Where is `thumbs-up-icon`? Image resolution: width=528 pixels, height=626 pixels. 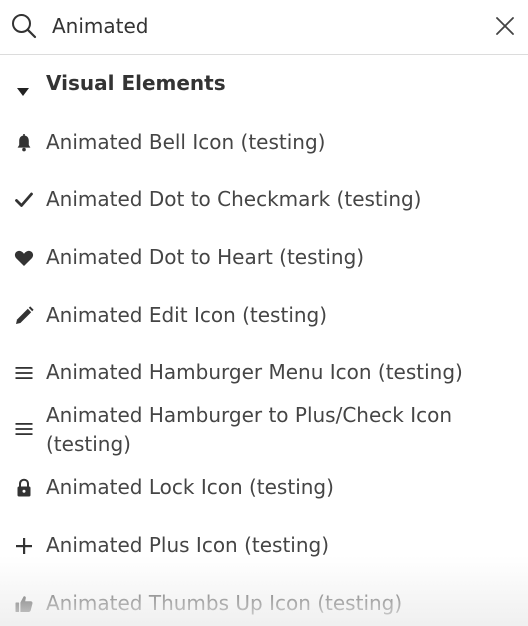 thumbs-up-icon is located at coordinates (24, 604).